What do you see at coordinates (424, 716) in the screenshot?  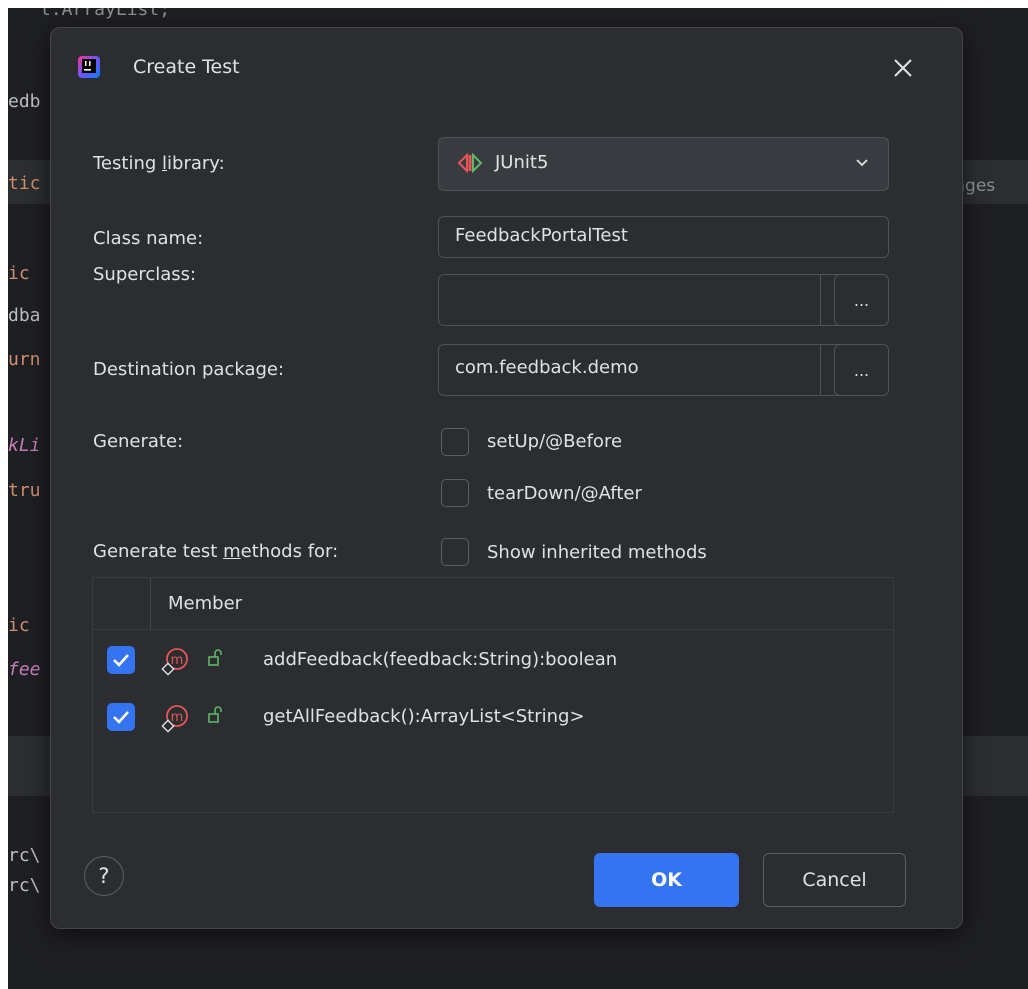 I see `method-signature: getAllFeedback():ArrayList<String>` at bounding box center [424, 716].